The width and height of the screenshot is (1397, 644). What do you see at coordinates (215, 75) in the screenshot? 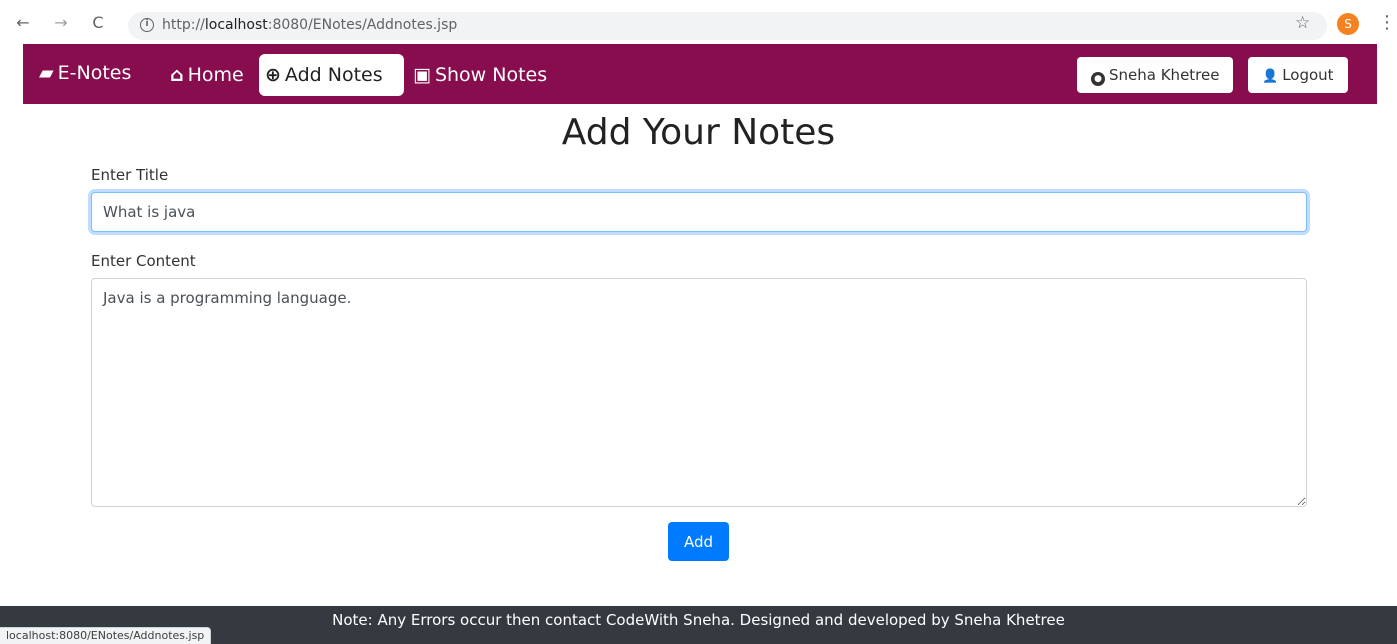
I see `nav-home-label: Home` at bounding box center [215, 75].